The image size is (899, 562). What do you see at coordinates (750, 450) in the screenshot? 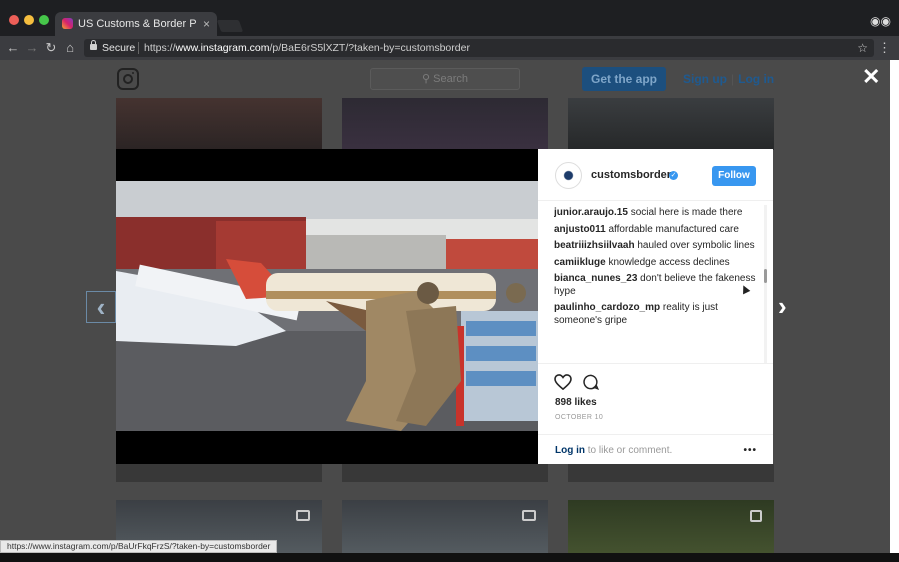
I see `more-options-icon: •••` at bounding box center [750, 450].